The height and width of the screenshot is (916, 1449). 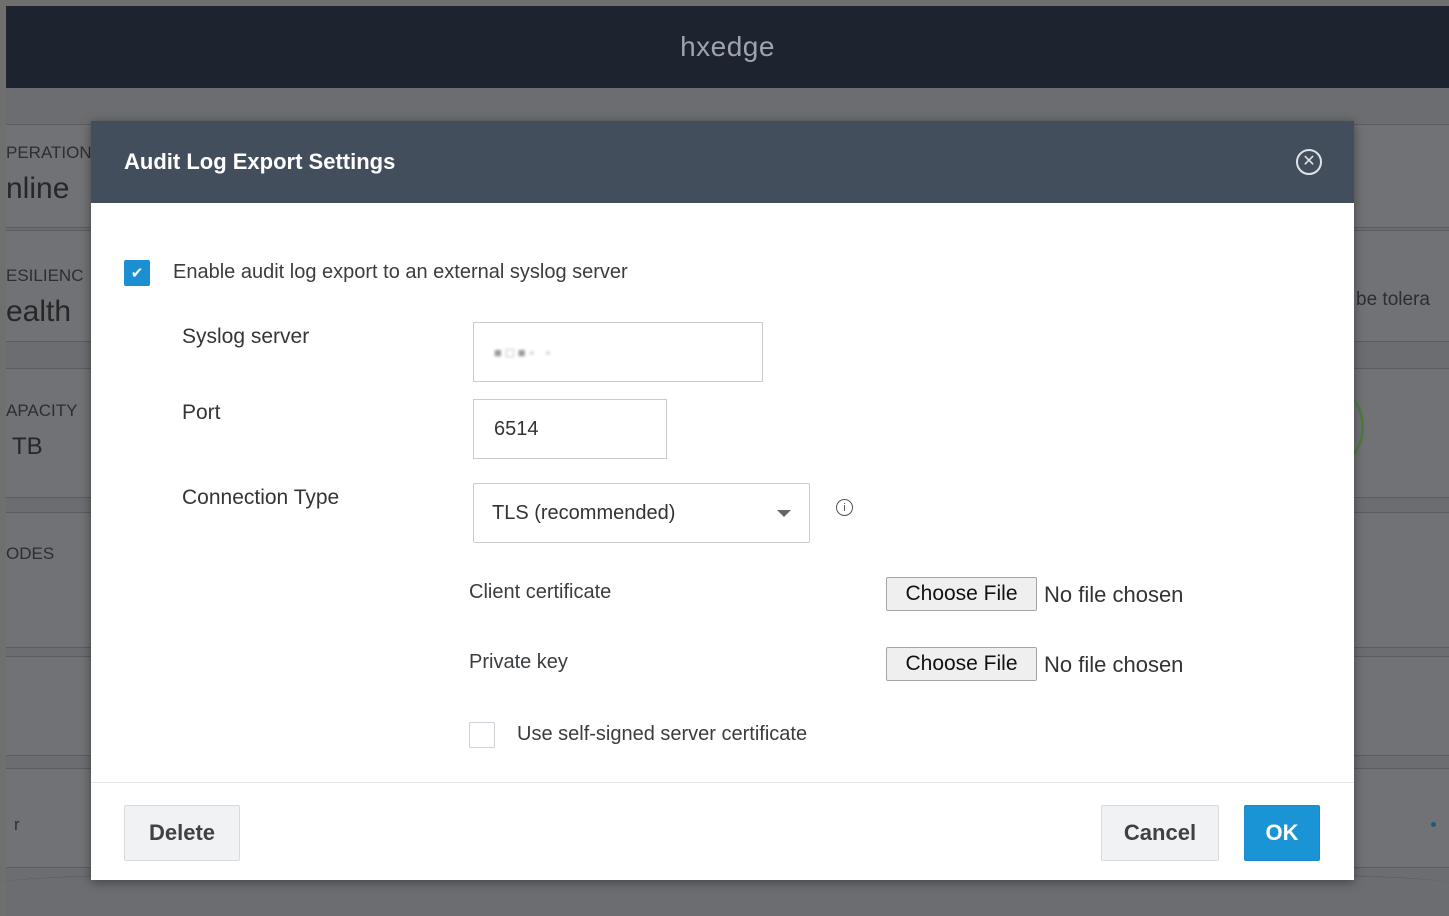 I want to click on syslog-server-input: ■□■▫ ▫, so click(x=618, y=352).